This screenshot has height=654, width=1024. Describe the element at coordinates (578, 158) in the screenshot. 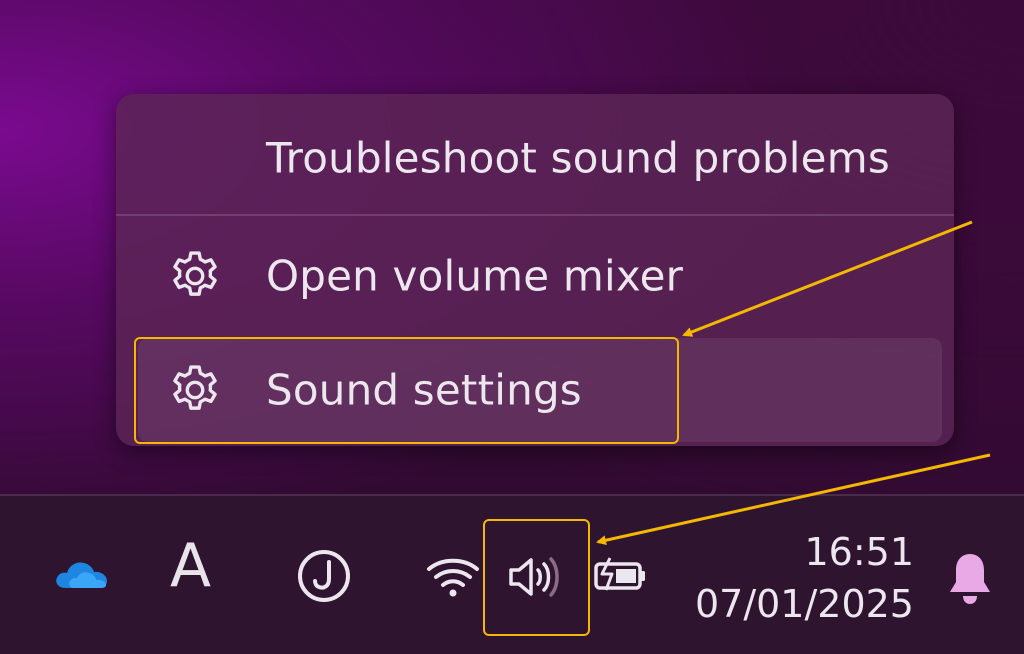

I see `menu-item-label: Troubleshoot sound problems` at that location.